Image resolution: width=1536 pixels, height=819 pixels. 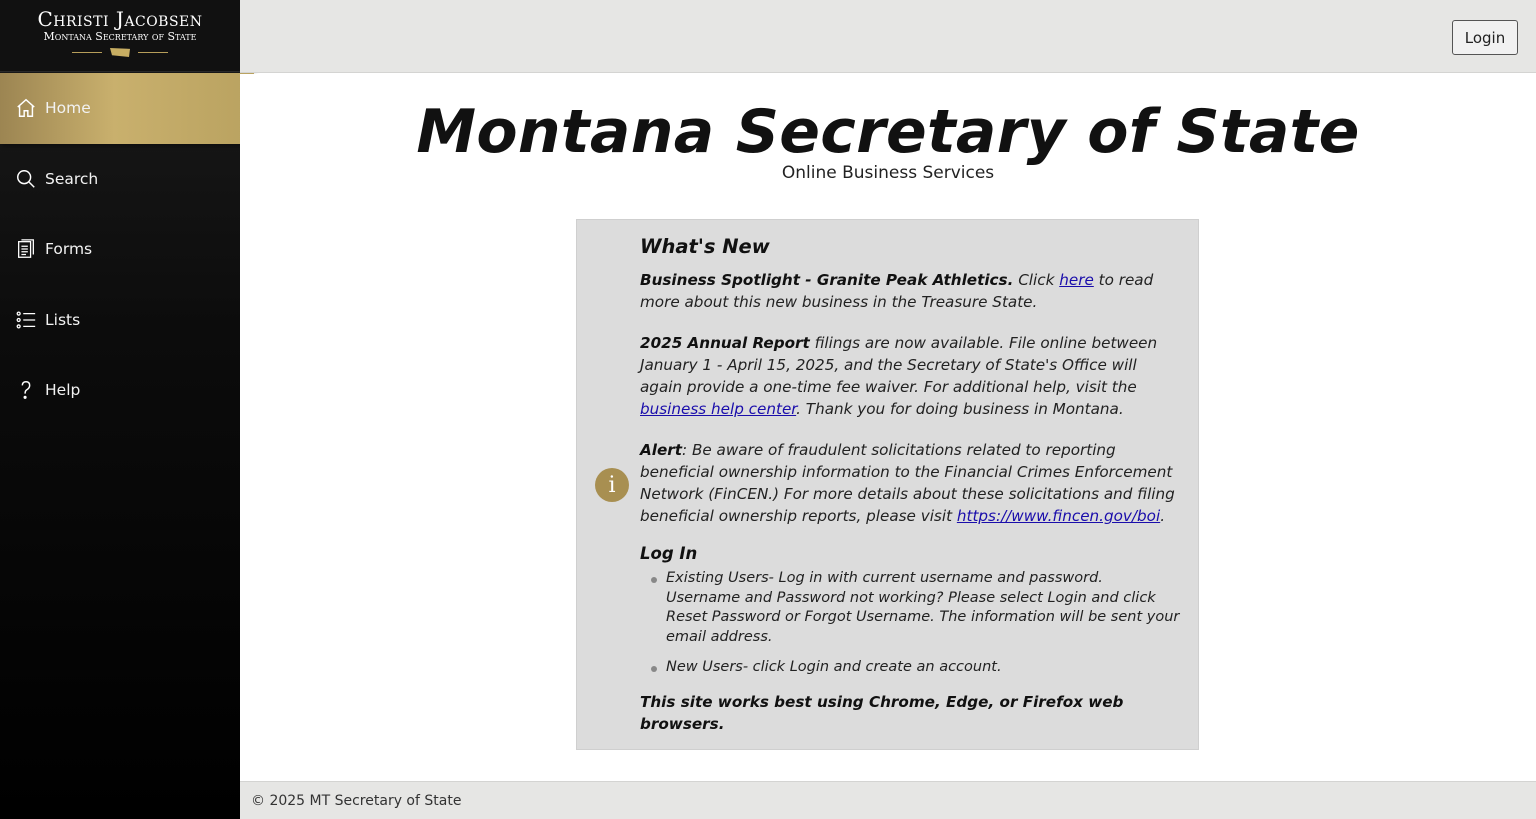 I want to click on brand-name: Christi Jacobsen, so click(x=120, y=19).